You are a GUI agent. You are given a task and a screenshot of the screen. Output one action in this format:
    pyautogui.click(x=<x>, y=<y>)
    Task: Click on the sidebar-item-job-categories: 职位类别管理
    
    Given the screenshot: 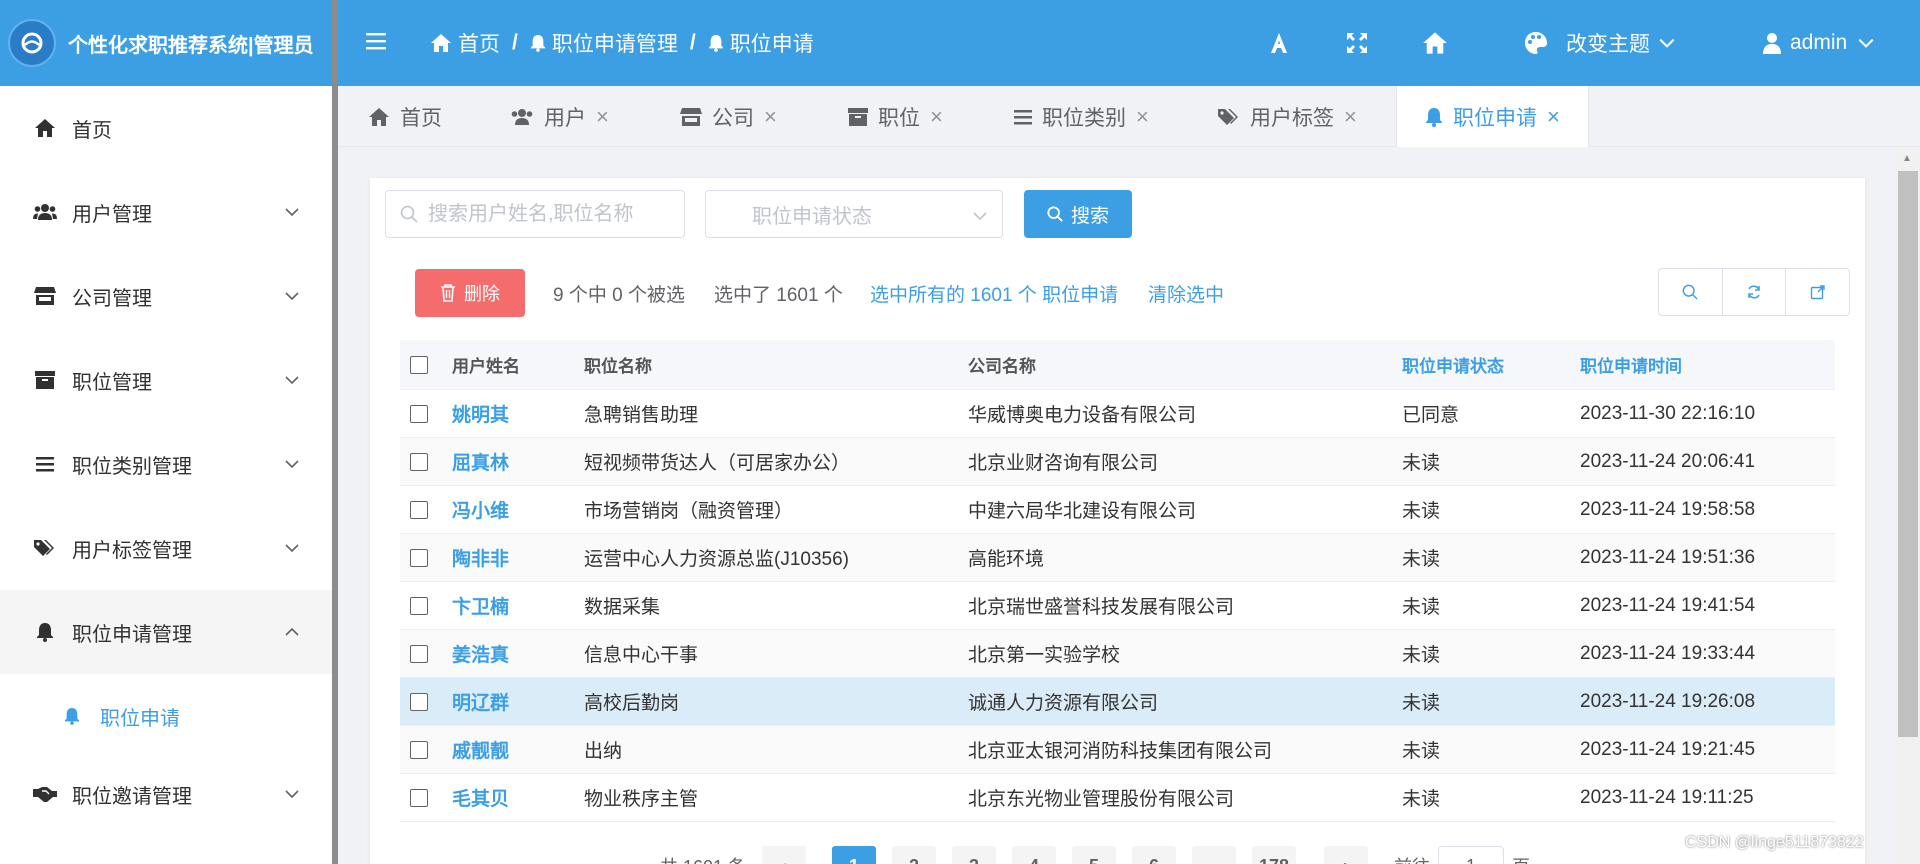 What is the action you would take?
    pyautogui.click(x=169, y=464)
    